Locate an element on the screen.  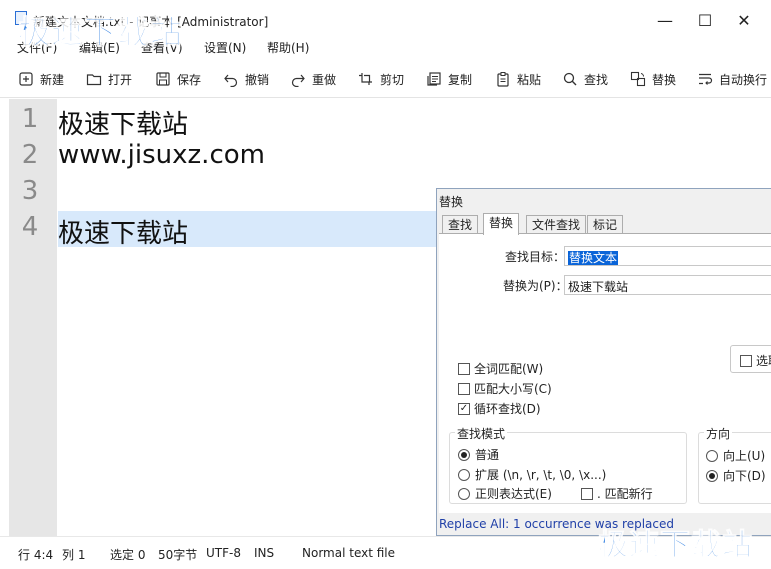
direction-up-radio: 向上(U) is located at coordinates (735, 455).